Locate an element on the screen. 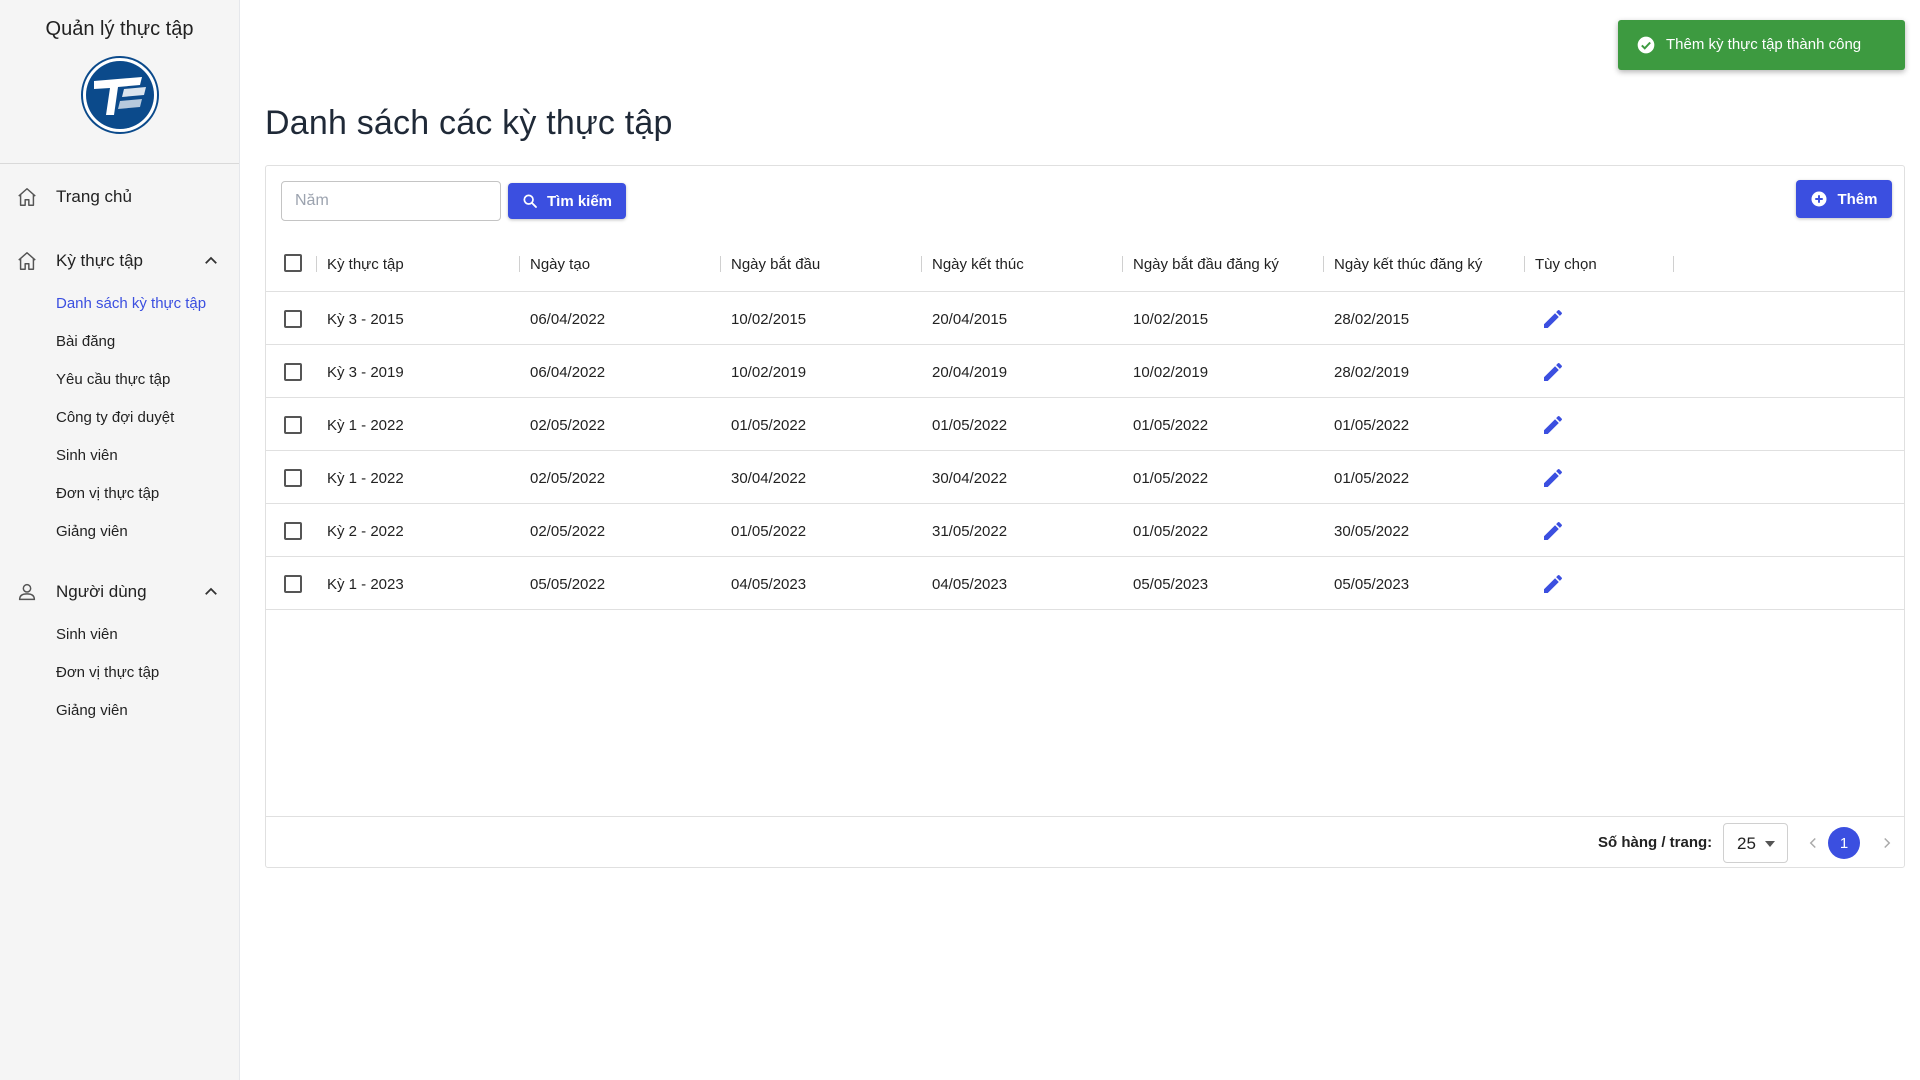  column-header-reg-end: Ngày kết thúc đăng ký is located at coordinates (1408, 264).